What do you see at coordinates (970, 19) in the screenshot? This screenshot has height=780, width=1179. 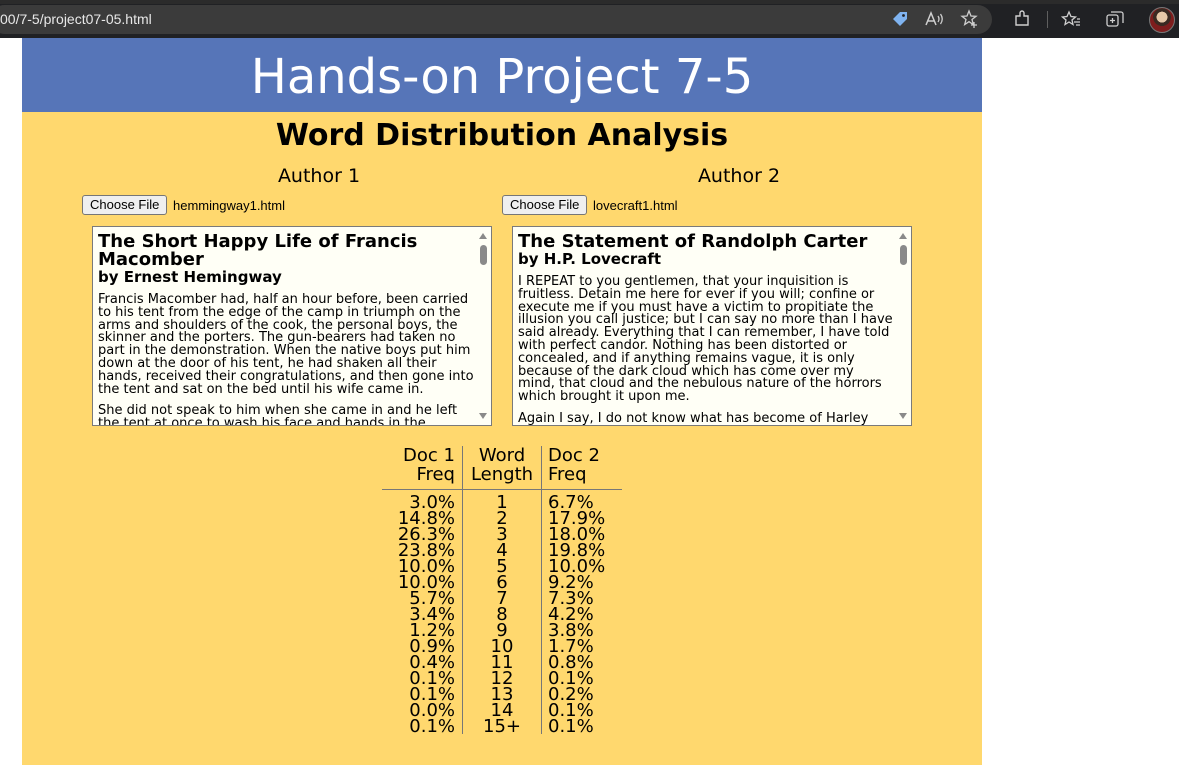 I see `favorite-star-icon` at bounding box center [970, 19].